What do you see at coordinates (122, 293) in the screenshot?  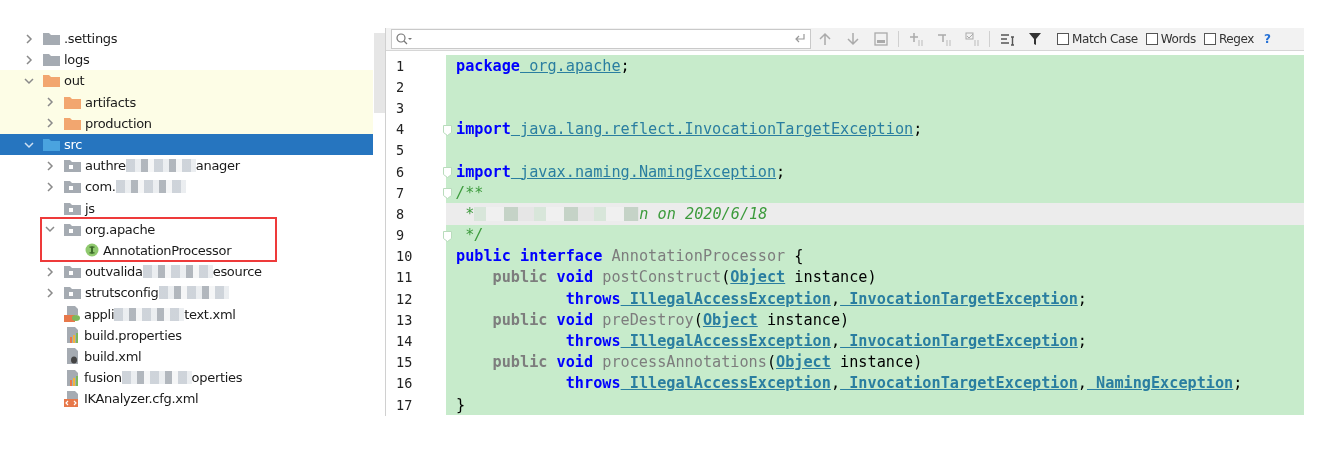 I see `item-label: strutsconfig` at bounding box center [122, 293].